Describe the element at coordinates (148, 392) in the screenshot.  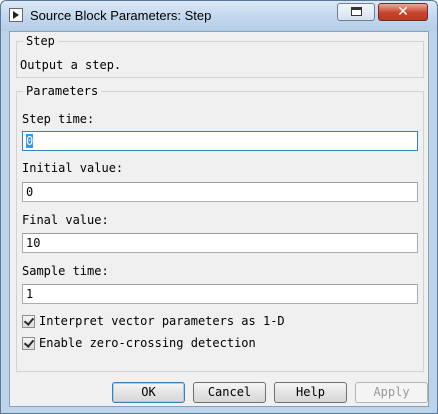
I see `ok-button: OK` at that location.